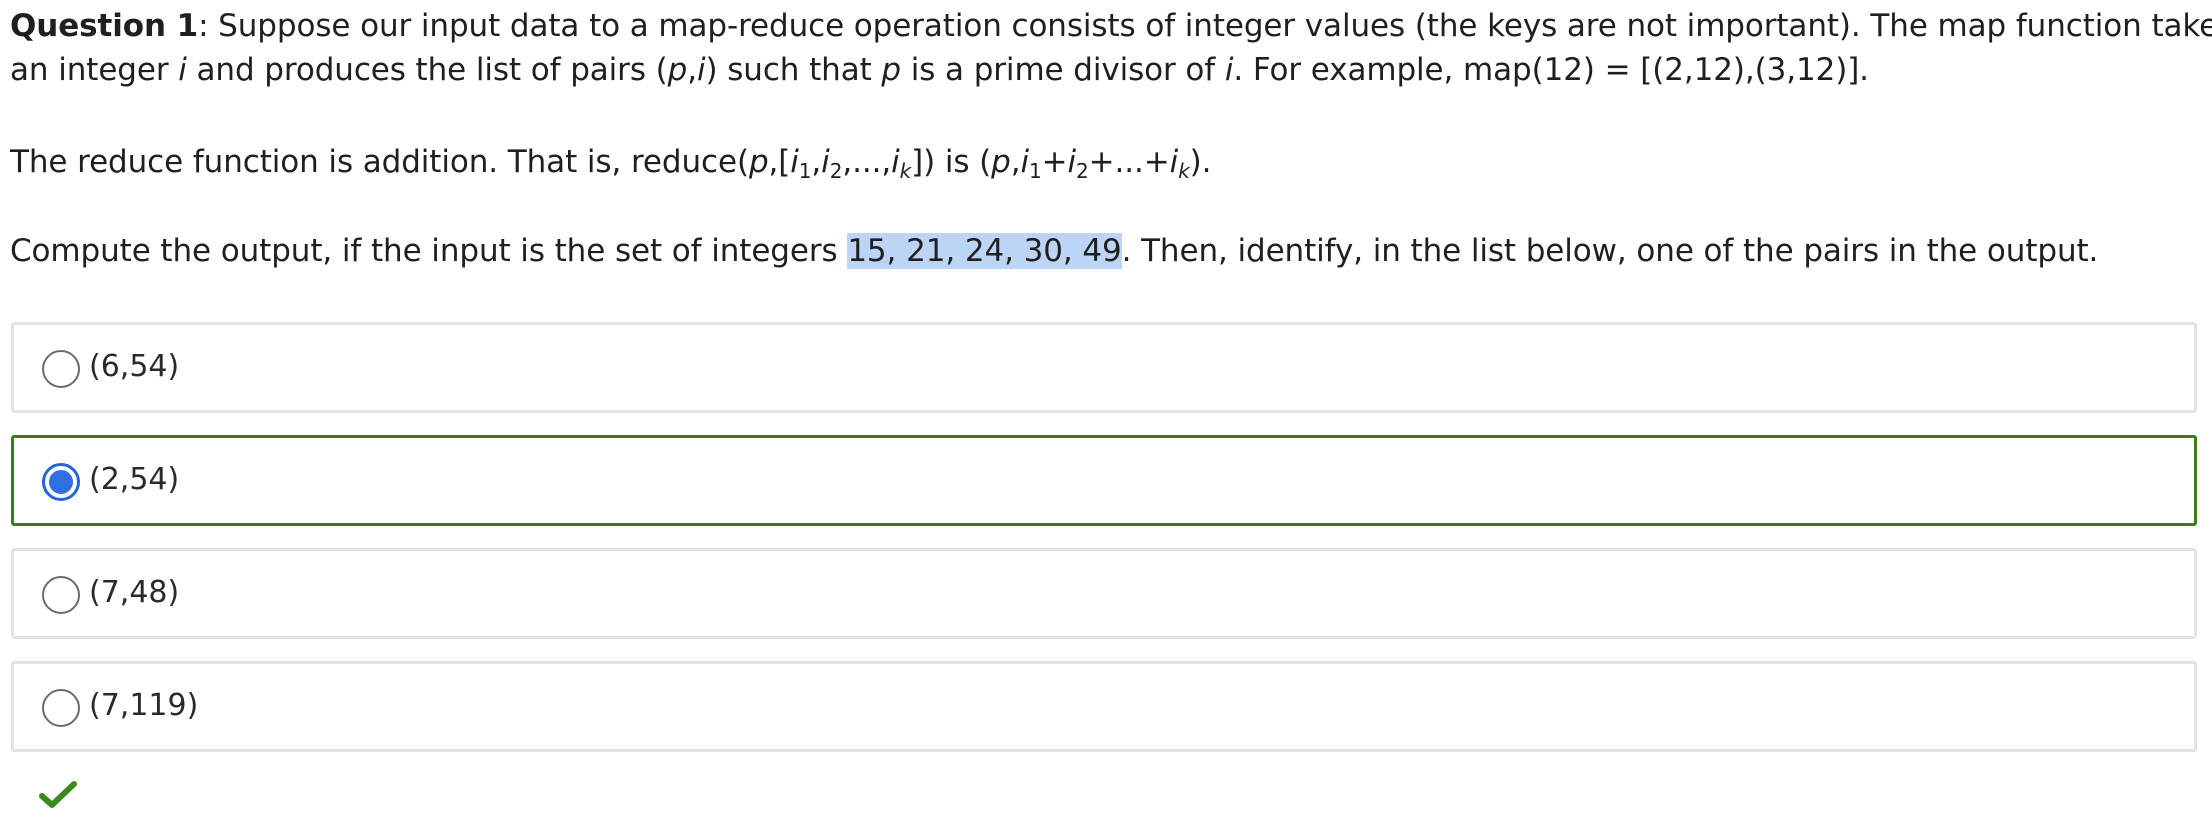  Describe the element at coordinates (58, 794) in the screenshot. I see `checkmark-icon` at that location.